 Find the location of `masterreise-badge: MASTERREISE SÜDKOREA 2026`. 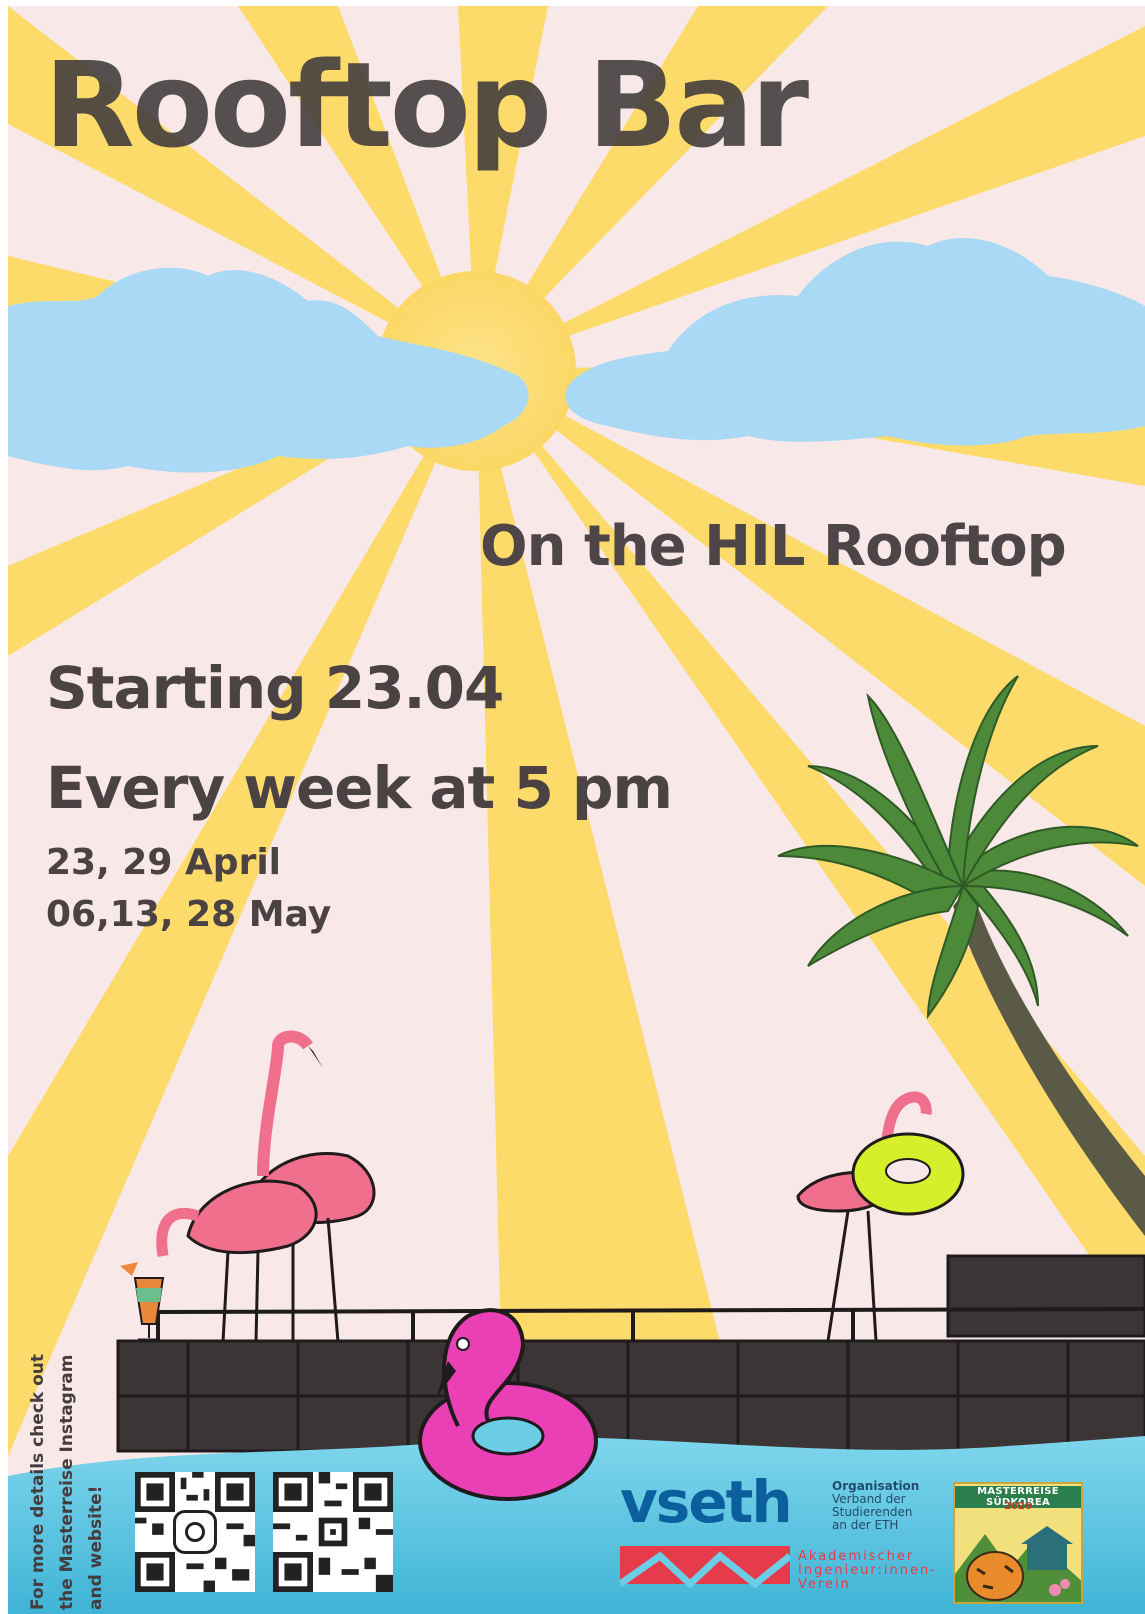

masterreise-badge: MASTERREISE SÜDKOREA 2026 is located at coordinates (1018, 1543).